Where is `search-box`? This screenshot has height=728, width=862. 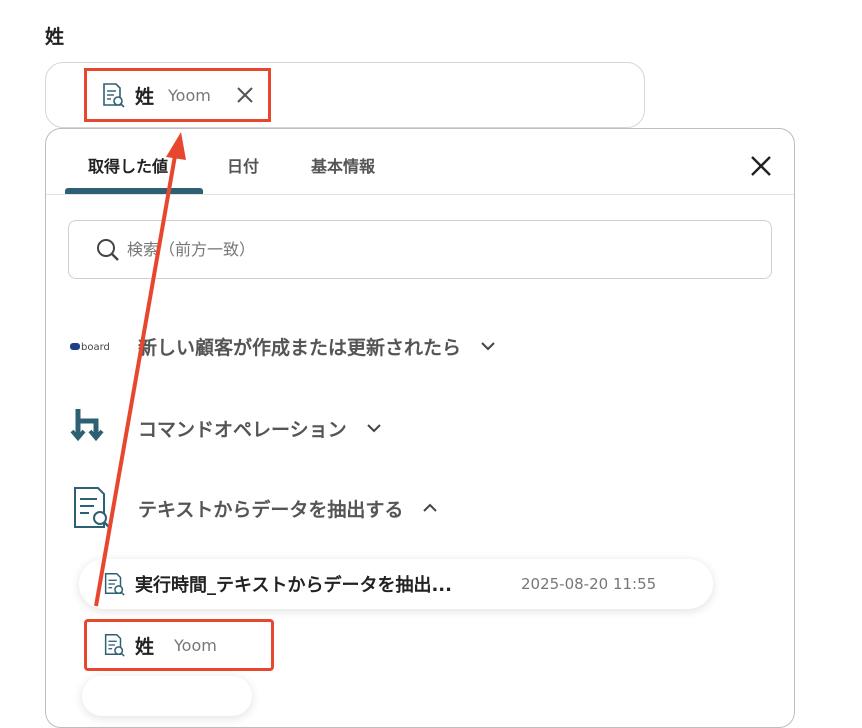 search-box is located at coordinates (420, 249).